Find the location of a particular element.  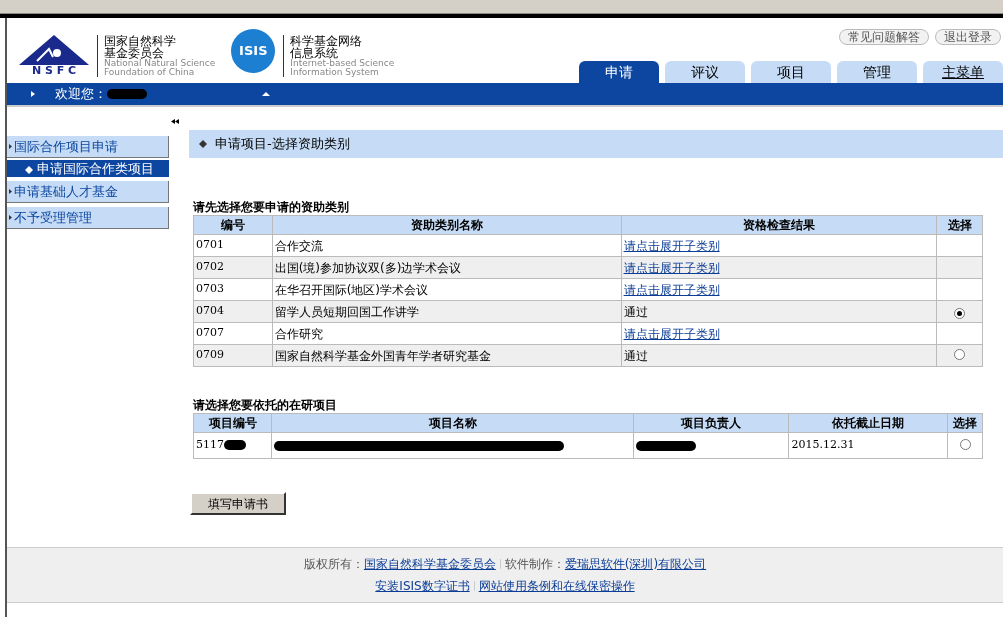

org-name: 国家自然科学 is located at coordinates (140, 41).